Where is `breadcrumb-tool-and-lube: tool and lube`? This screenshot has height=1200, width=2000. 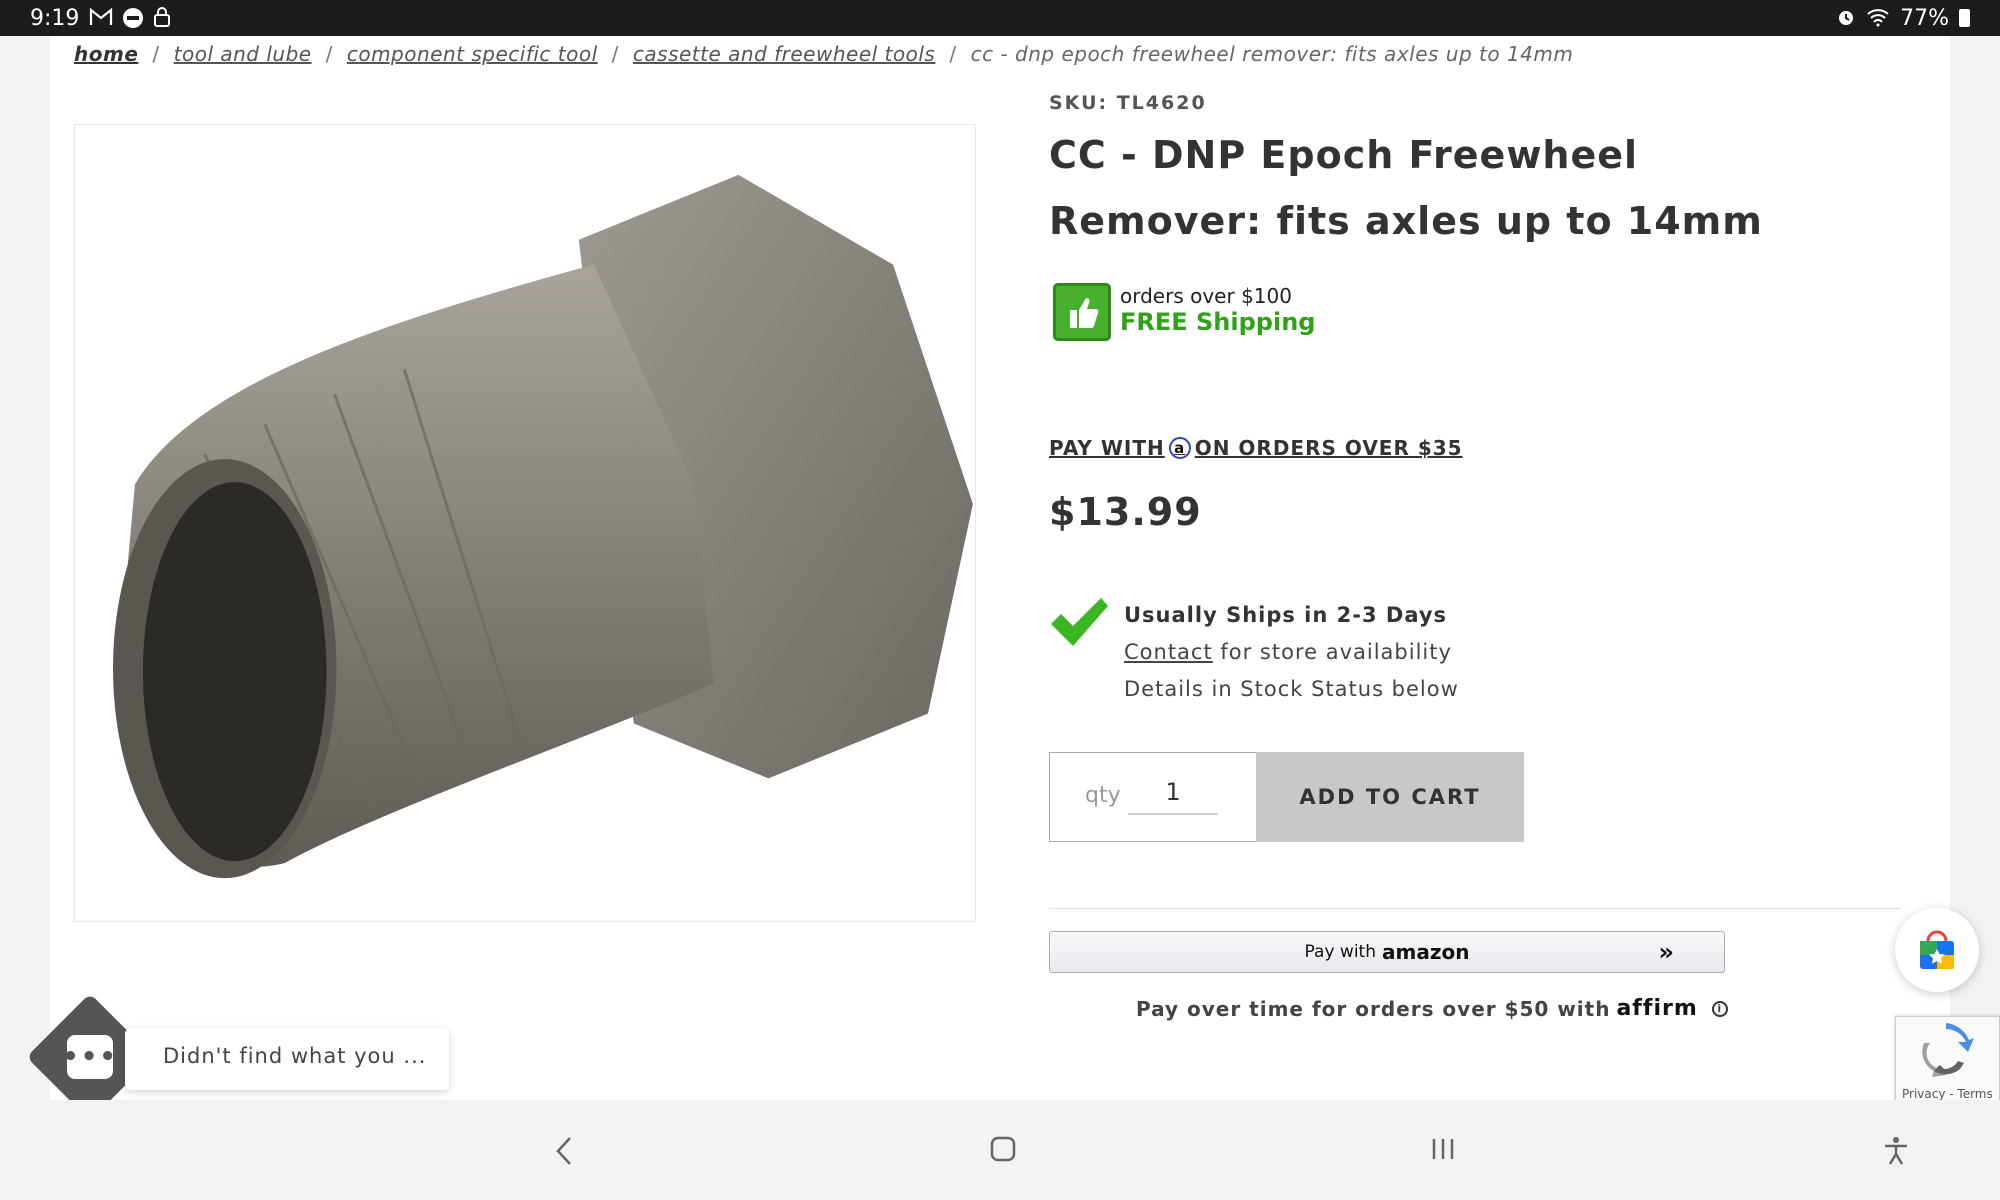 breadcrumb-tool-and-lube: tool and lube is located at coordinates (243, 54).